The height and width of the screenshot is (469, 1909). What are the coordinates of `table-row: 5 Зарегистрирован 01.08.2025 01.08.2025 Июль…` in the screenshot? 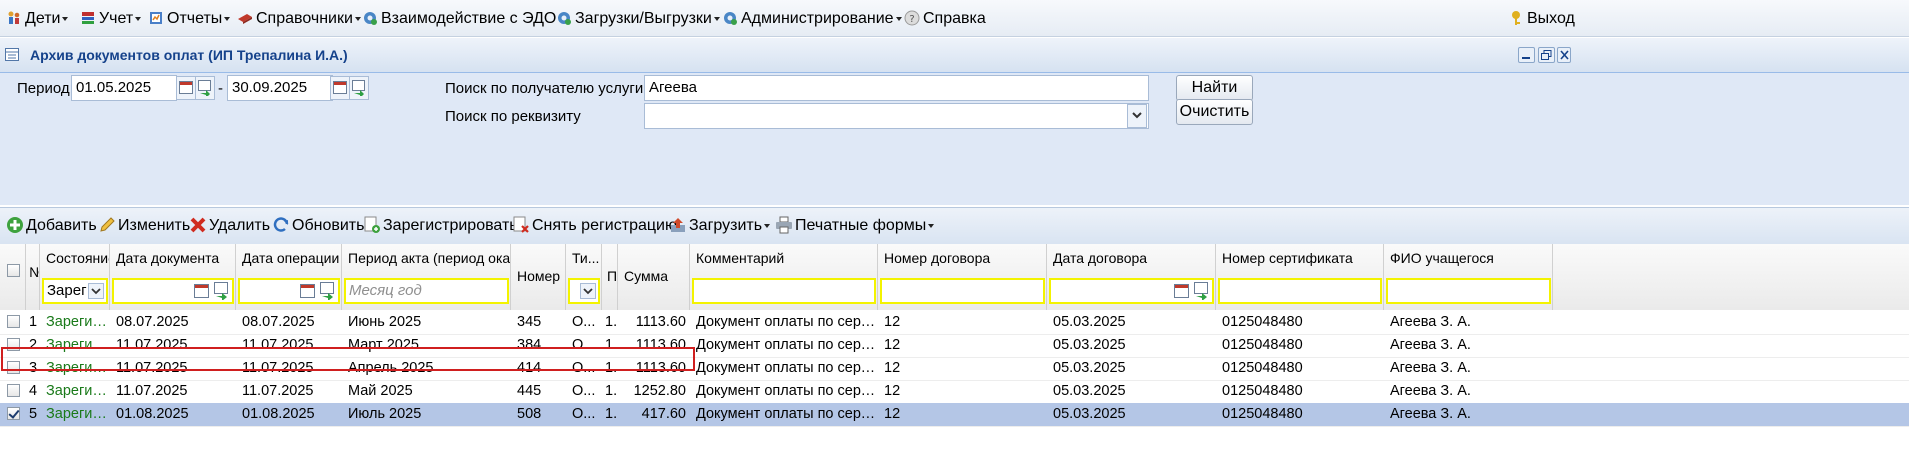 It's located at (954, 415).